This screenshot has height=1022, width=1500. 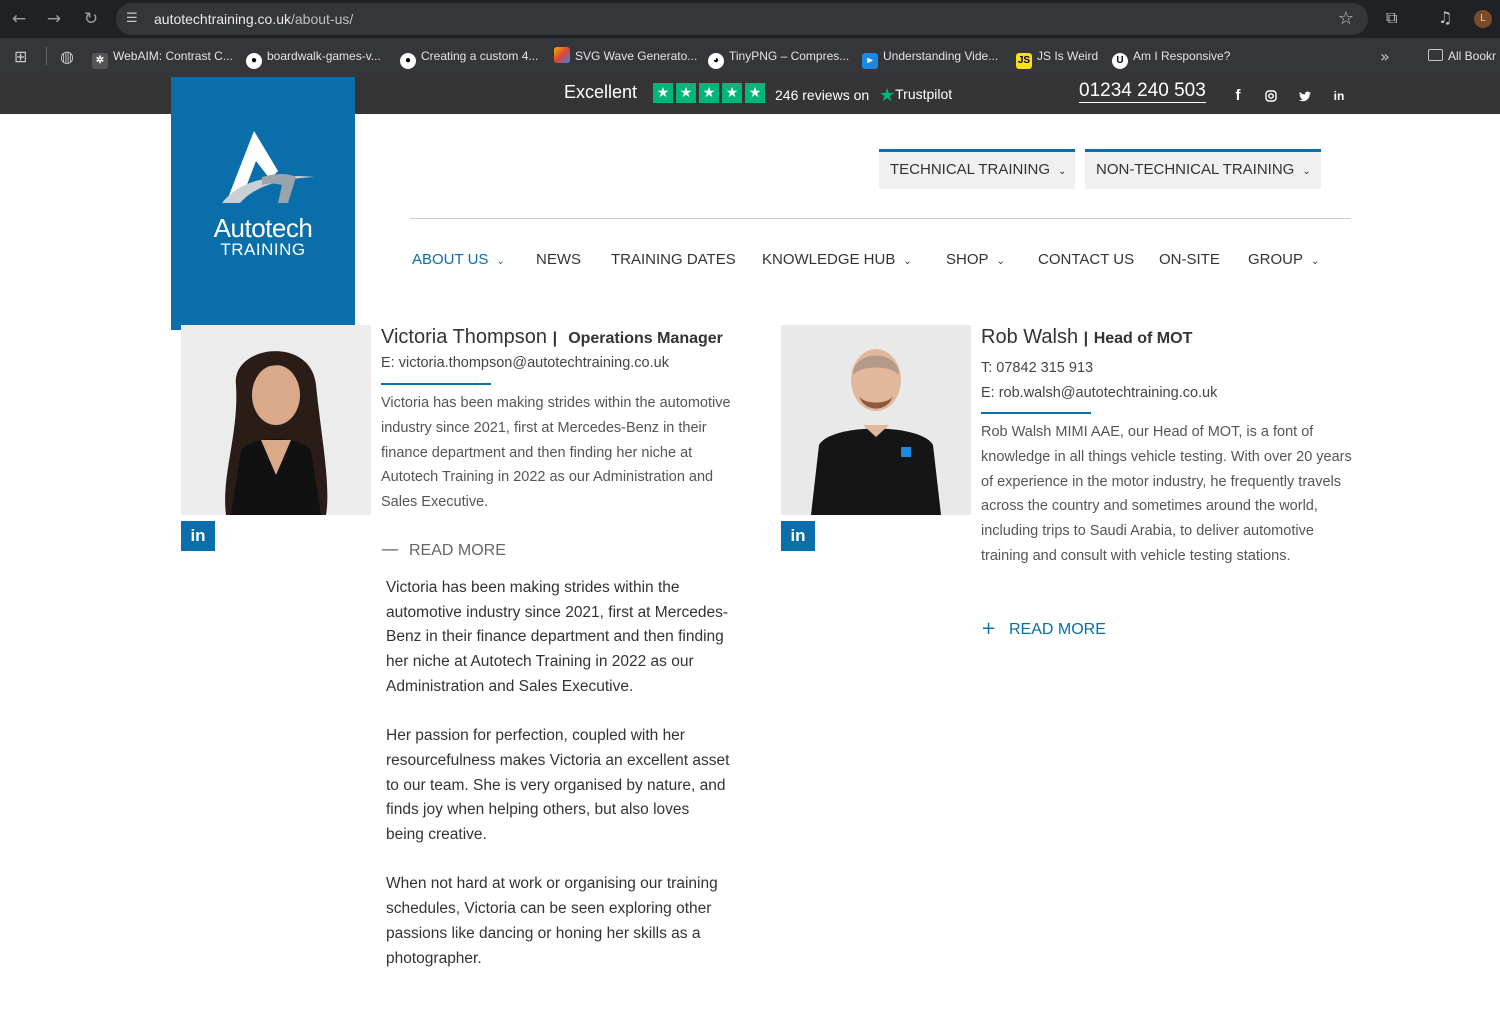 I want to click on nav-knowledge-hub: KNOWLEDGE HUB ⌄, so click(x=837, y=259).